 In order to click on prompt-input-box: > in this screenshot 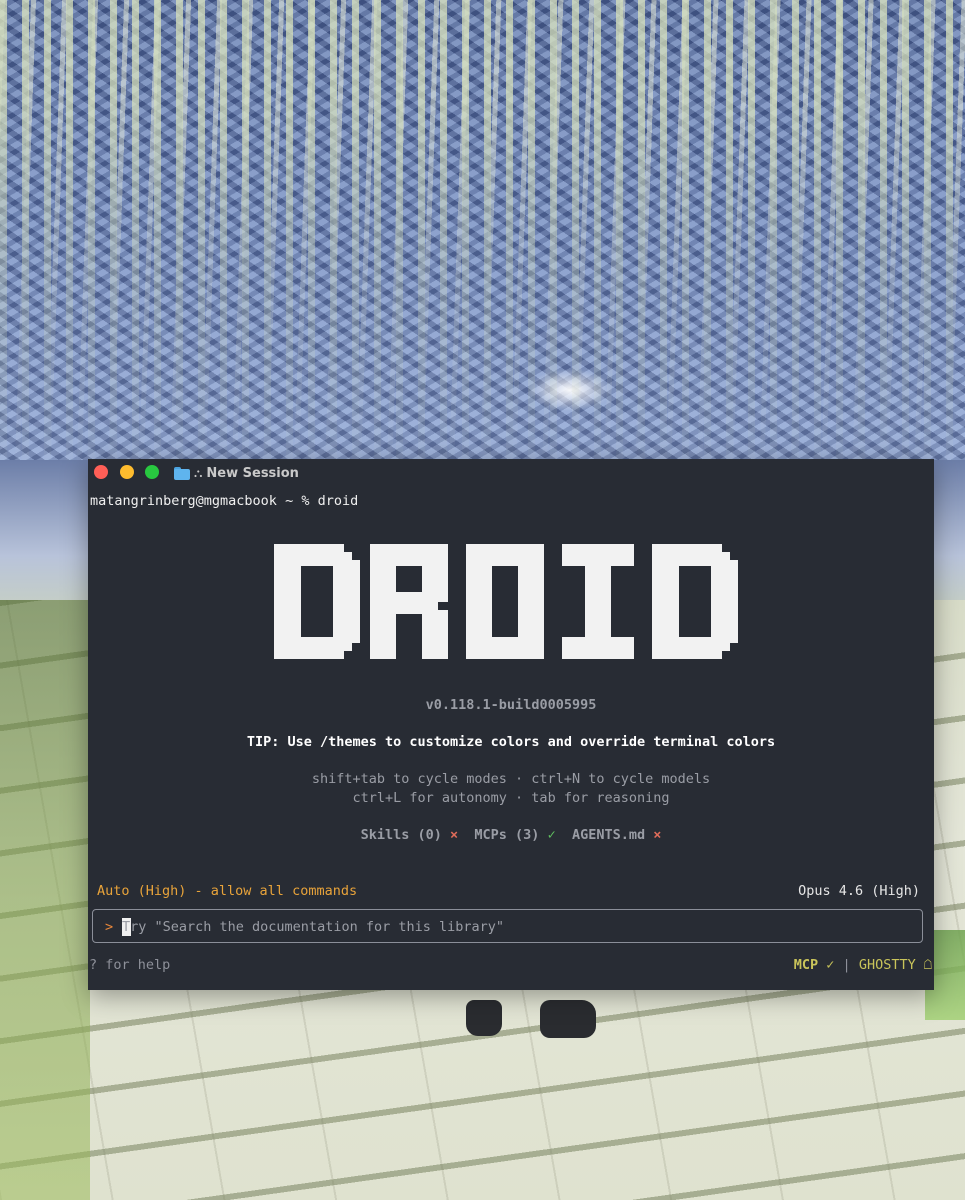, I will do `click(507, 926)`.